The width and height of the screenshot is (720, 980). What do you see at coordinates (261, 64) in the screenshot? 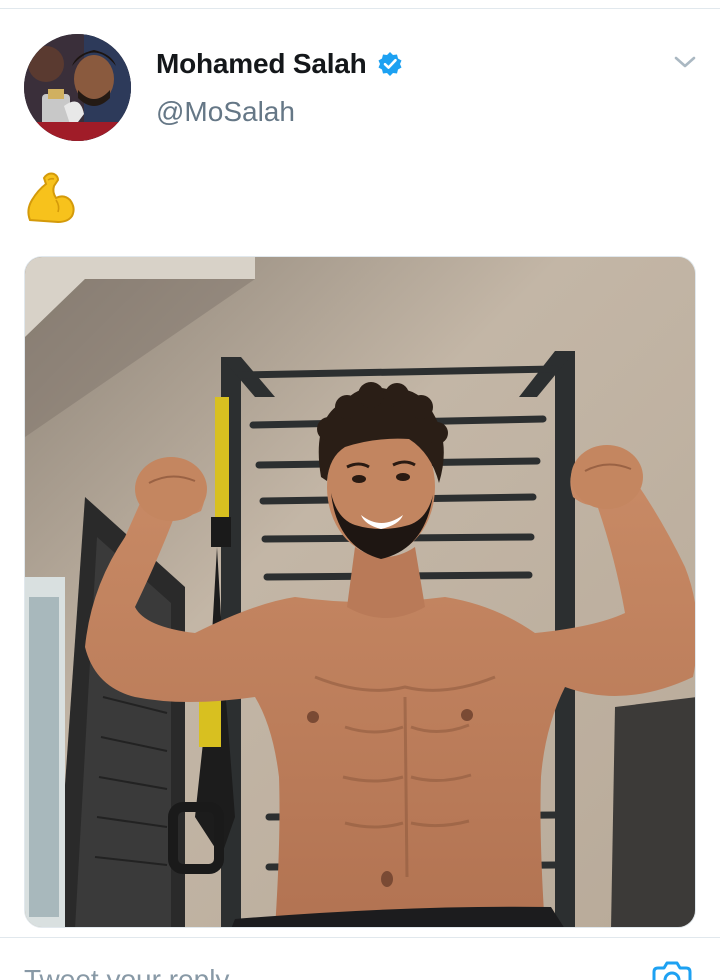
I see `author-display-name: Mohamed Salah` at bounding box center [261, 64].